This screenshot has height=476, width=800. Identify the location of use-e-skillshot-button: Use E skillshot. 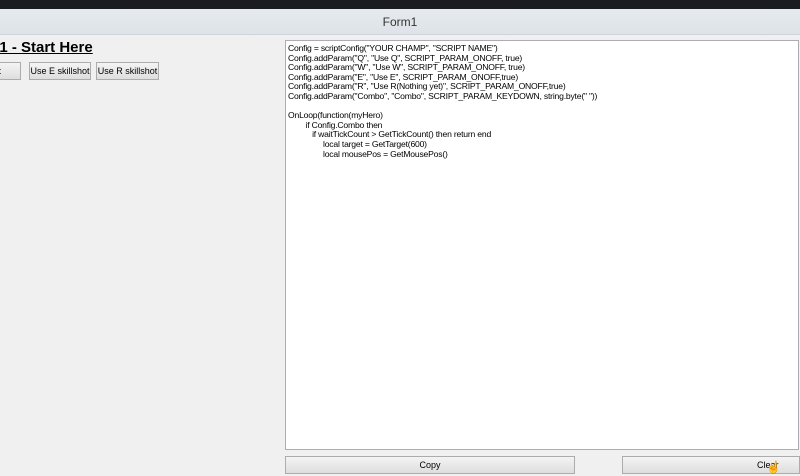
(60, 71).